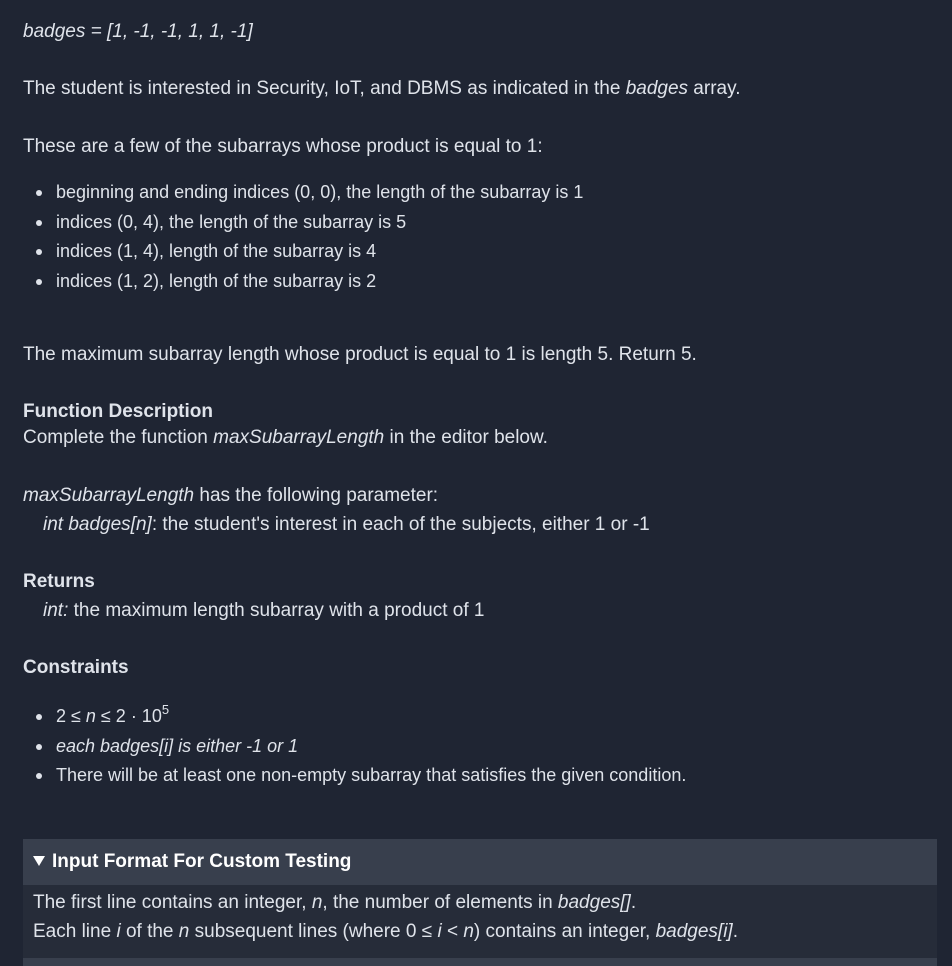 The image size is (952, 966). I want to click on badges-variable: badges, so click(657, 88).